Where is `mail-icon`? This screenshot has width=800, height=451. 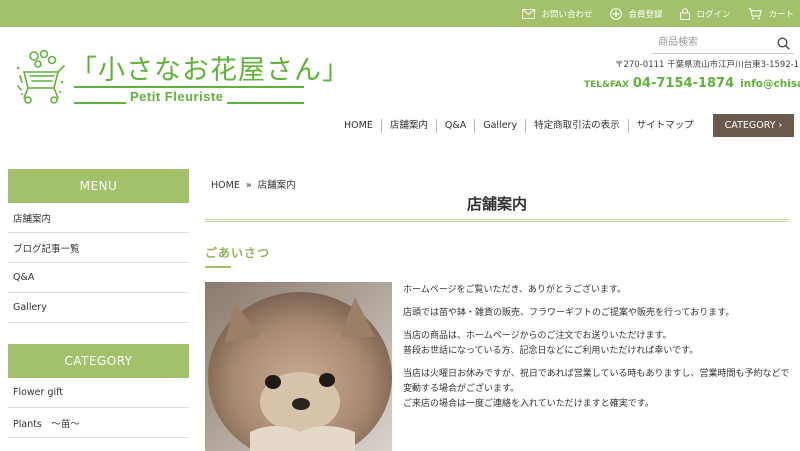 mail-icon is located at coordinates (529, 13).